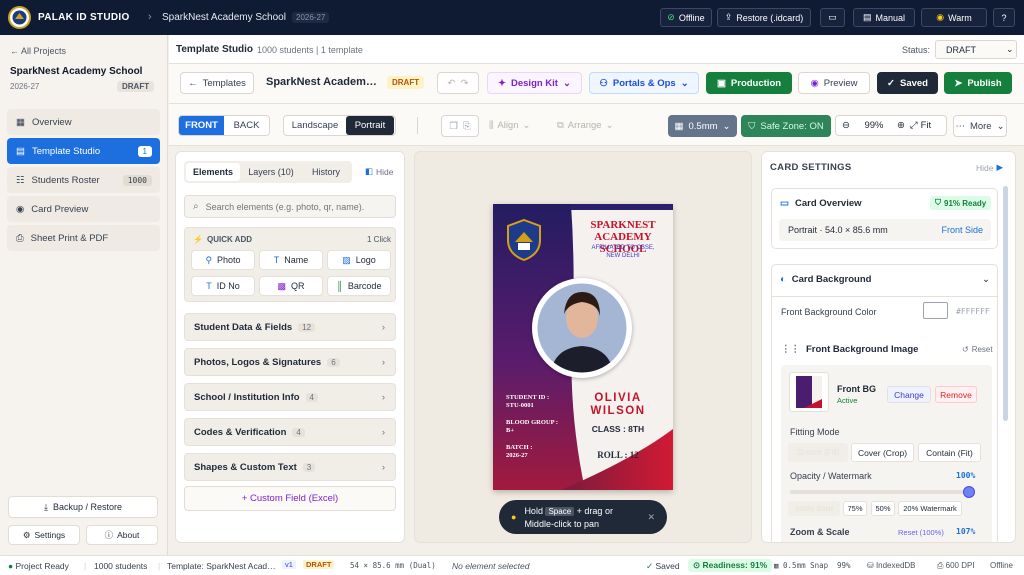 Image resolution: width=1024 pixels, height=575 pixels. I want to click on help-button: ?, so click(1004, 17).